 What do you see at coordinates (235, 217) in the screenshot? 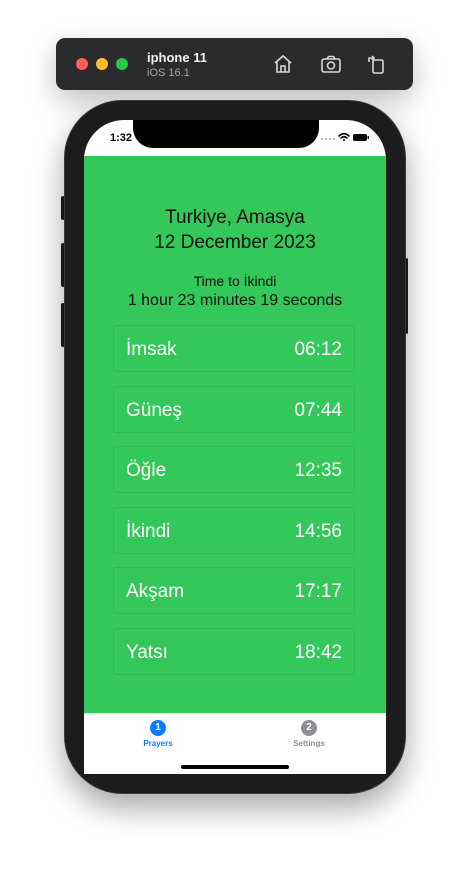
I see `location-label: Turkiye, Amasya` at bounding box center [235, 217].